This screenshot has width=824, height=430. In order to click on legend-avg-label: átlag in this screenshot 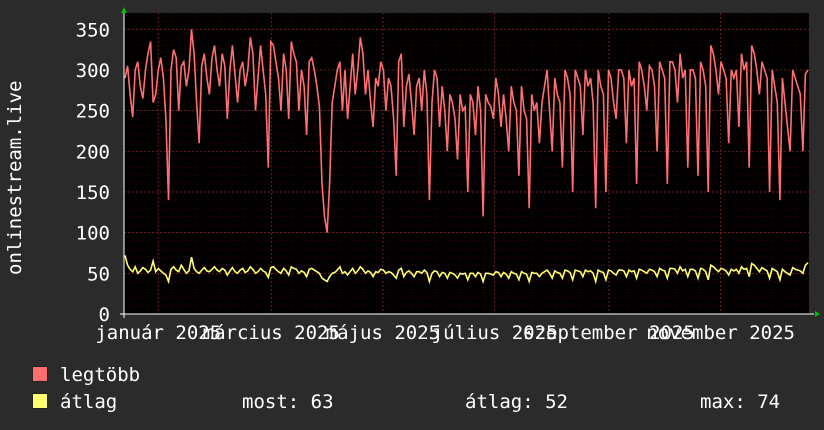, I will do `click(89, 402)`.